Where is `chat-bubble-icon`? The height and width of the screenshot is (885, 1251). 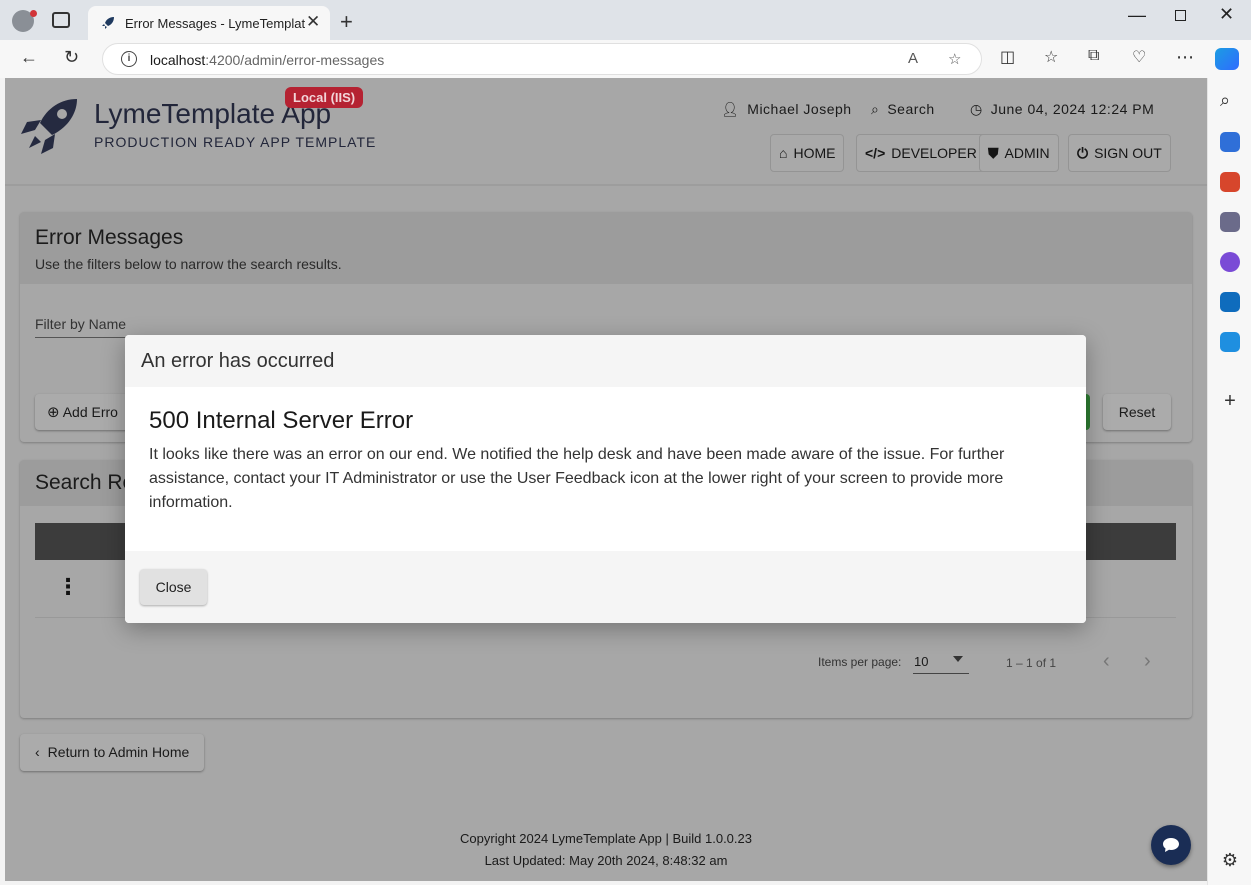 chat-bubble-icon is located at coordinates (1171, 845).